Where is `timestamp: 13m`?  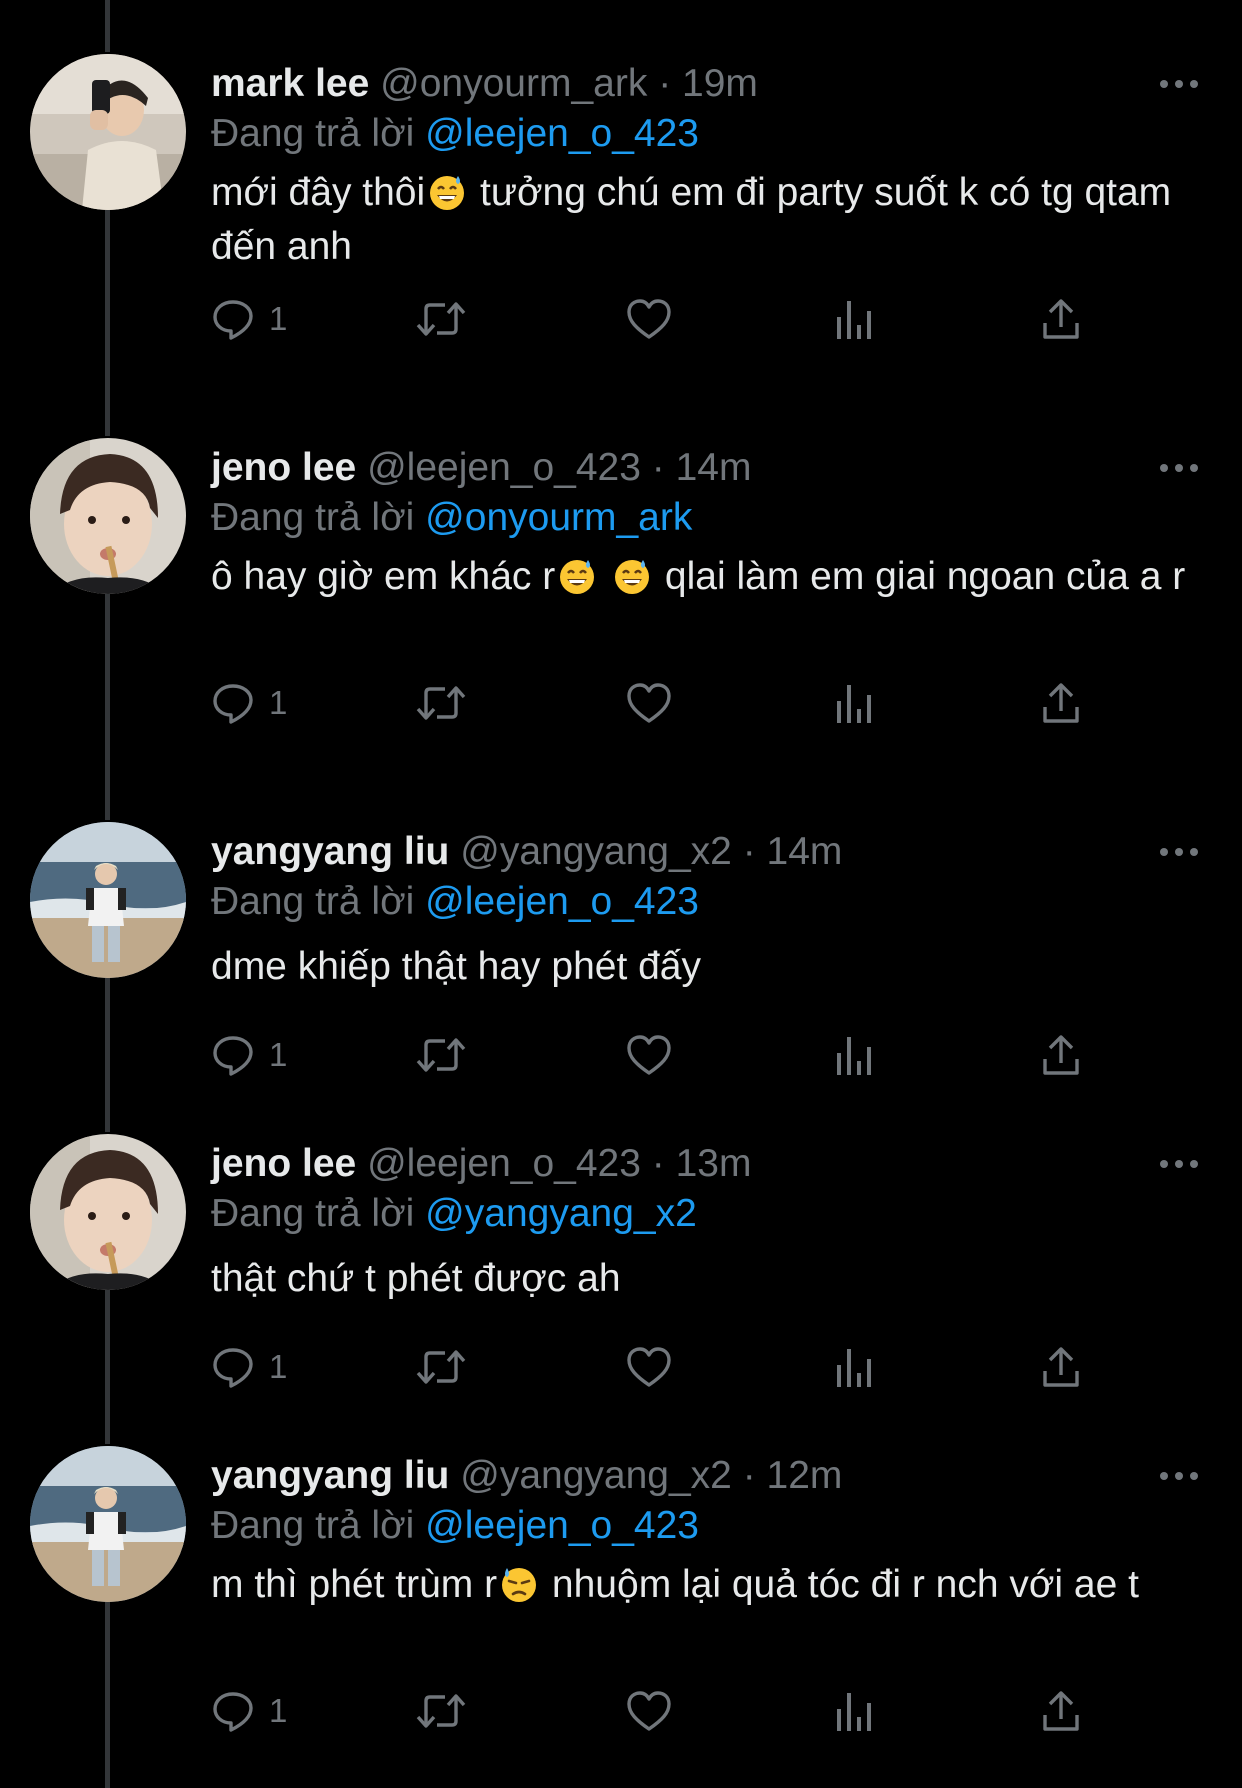
timestamp: 13m is located at coordinates (714, 1163).